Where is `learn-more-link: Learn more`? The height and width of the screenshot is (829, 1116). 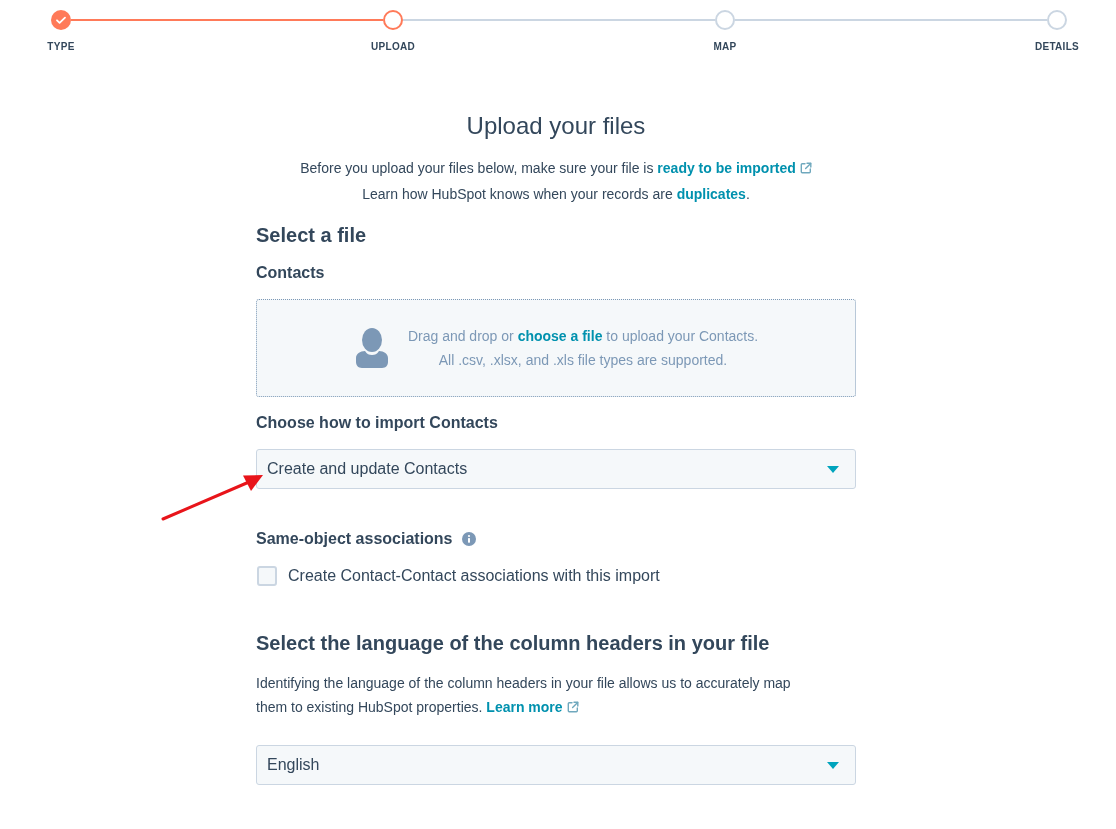
learn-more-link: Learn more is located at coordinates (532, 707).